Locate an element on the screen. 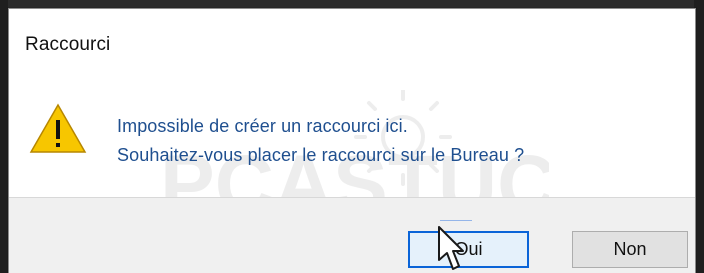 This screenshot has width=704, height=273. dialog-title: Raccourci is located at coordinates (68, 44).